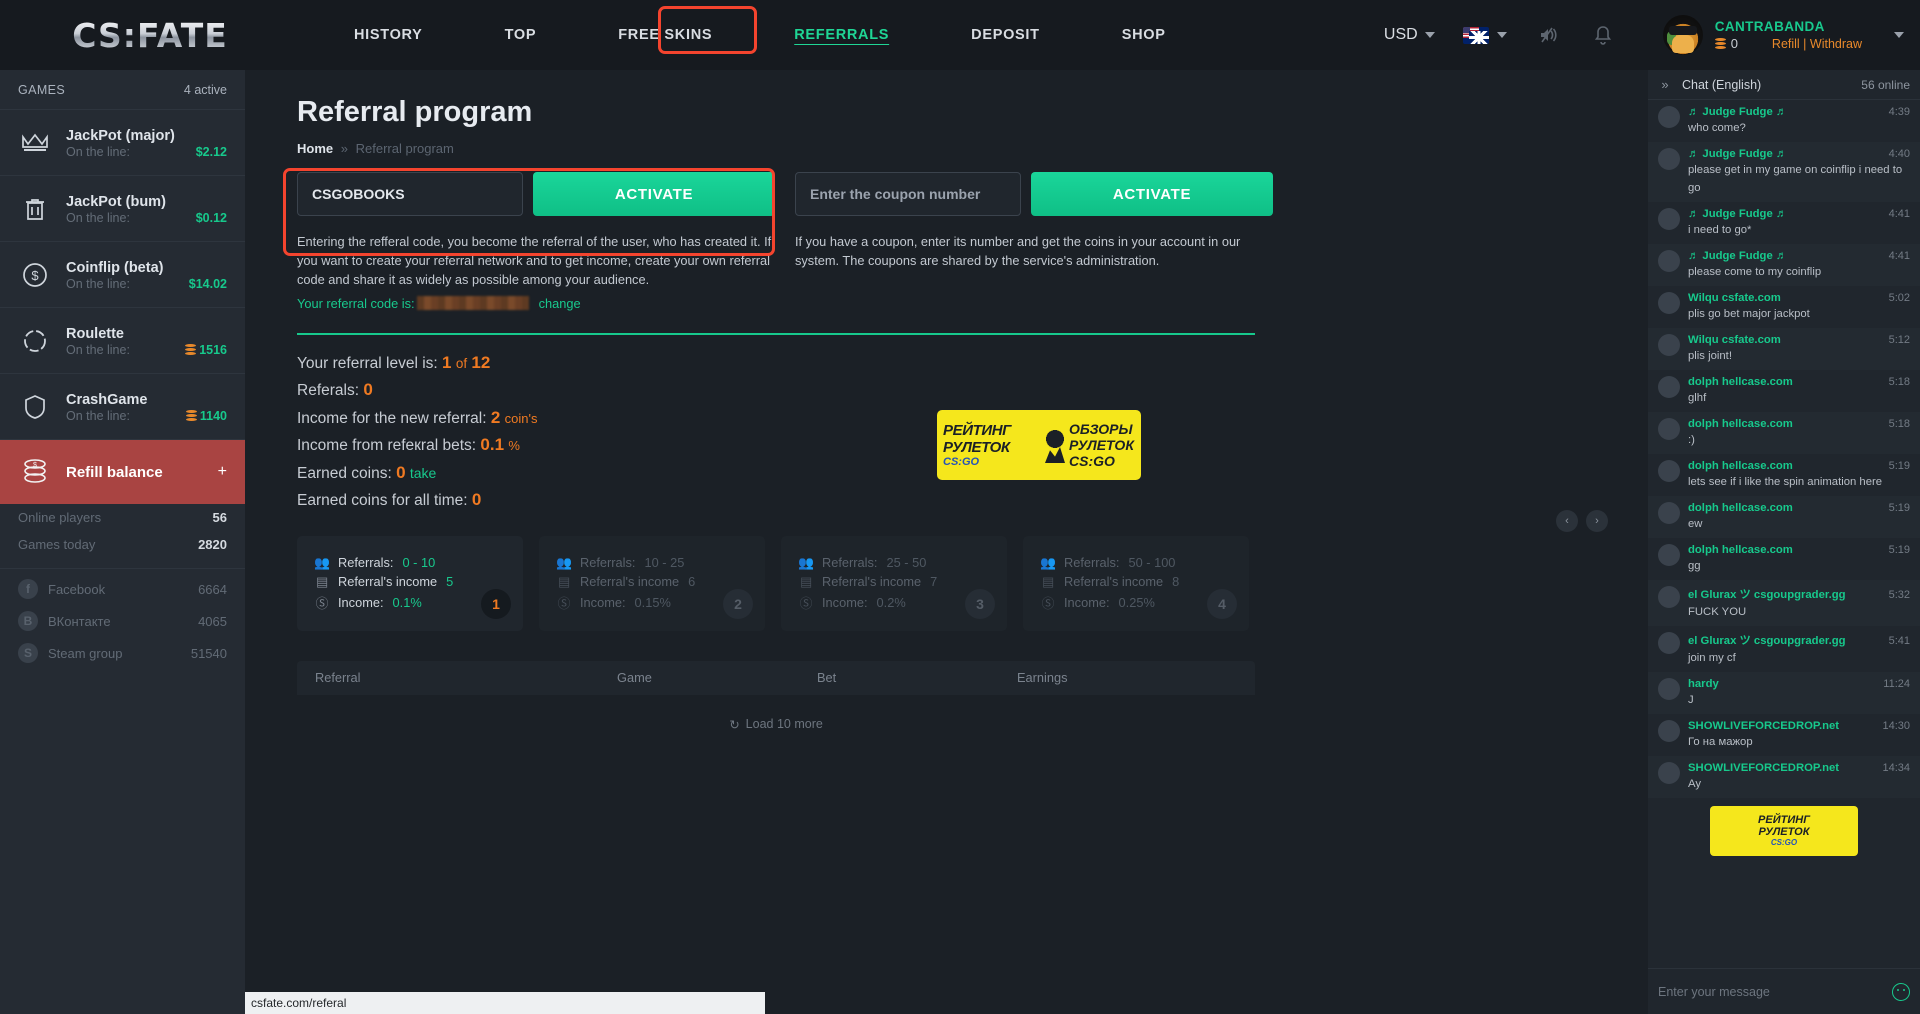 Image resolution: width=1920 pixels, height=1014 pixels. I want to click on game-line-value: $0.12, so click(211, 217).